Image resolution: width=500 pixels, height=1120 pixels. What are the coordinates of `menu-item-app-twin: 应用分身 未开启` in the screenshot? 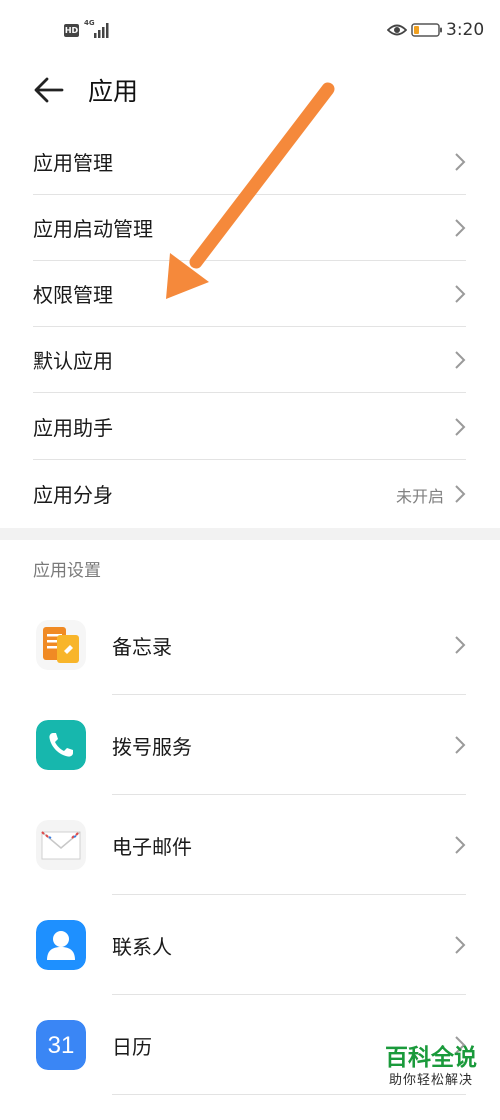 It's located at (249, 494).